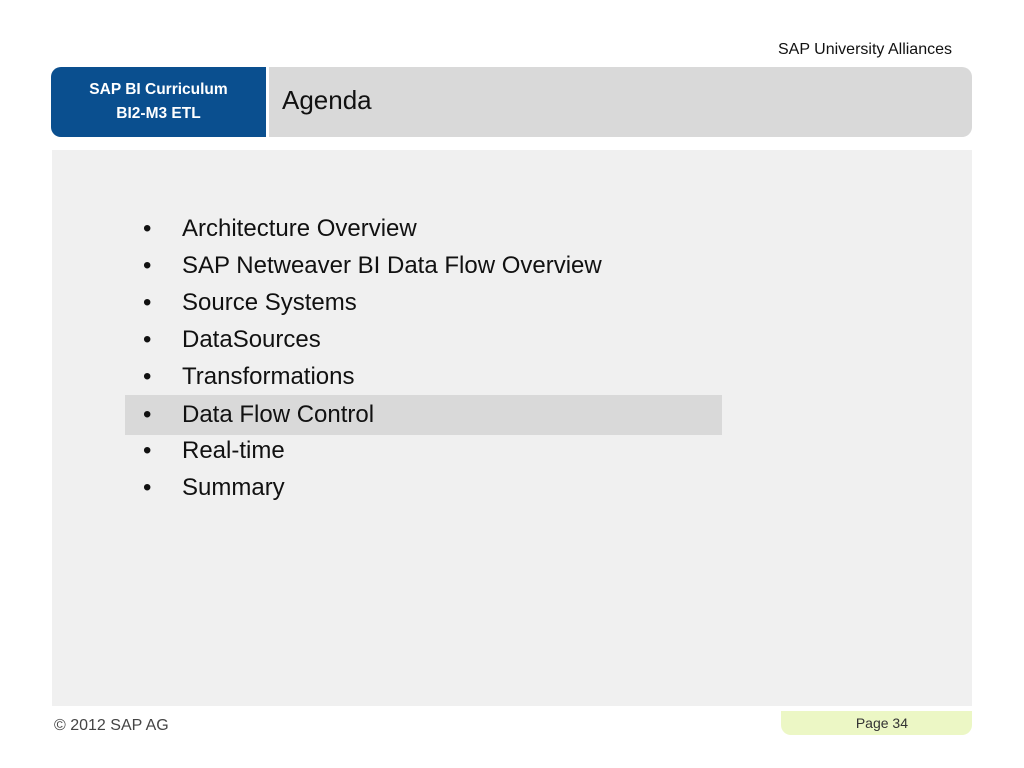  I want to click on agenda-item-label: Architecture Overview, so click(299, 228).